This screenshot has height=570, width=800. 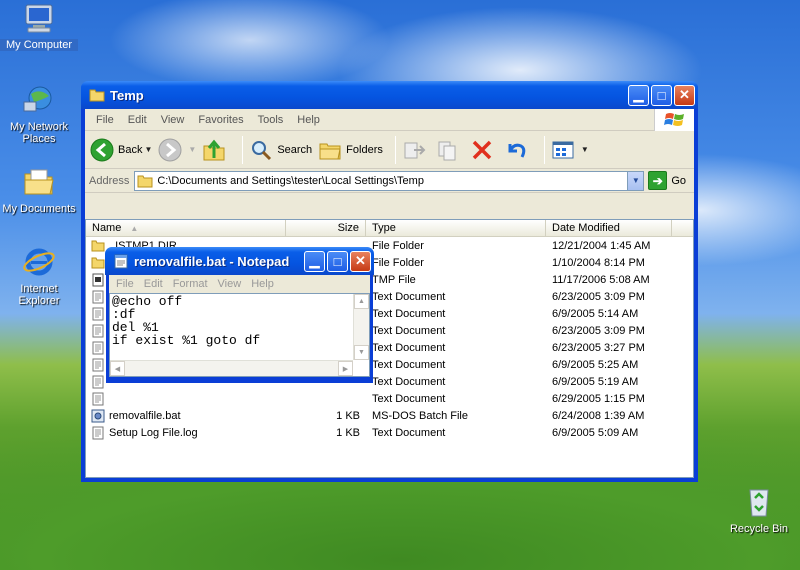 What do you see at coordinates (127, 95) in the screenshot?
I see `window-title: Temp` at bounding box center [127, 95].